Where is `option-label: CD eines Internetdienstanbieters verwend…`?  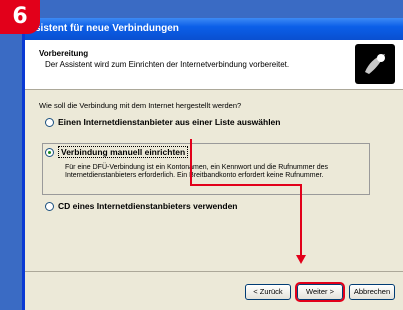 option-label: CD eines Internetdienstanbieters verwend… is located at coordinates (148, 206).